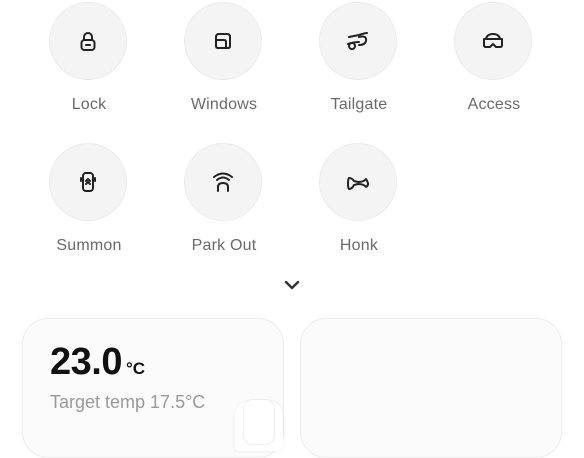 Image resolution: width=584 pixels, height=458 pixels. I want to click on windows-button, so click(223, 41).